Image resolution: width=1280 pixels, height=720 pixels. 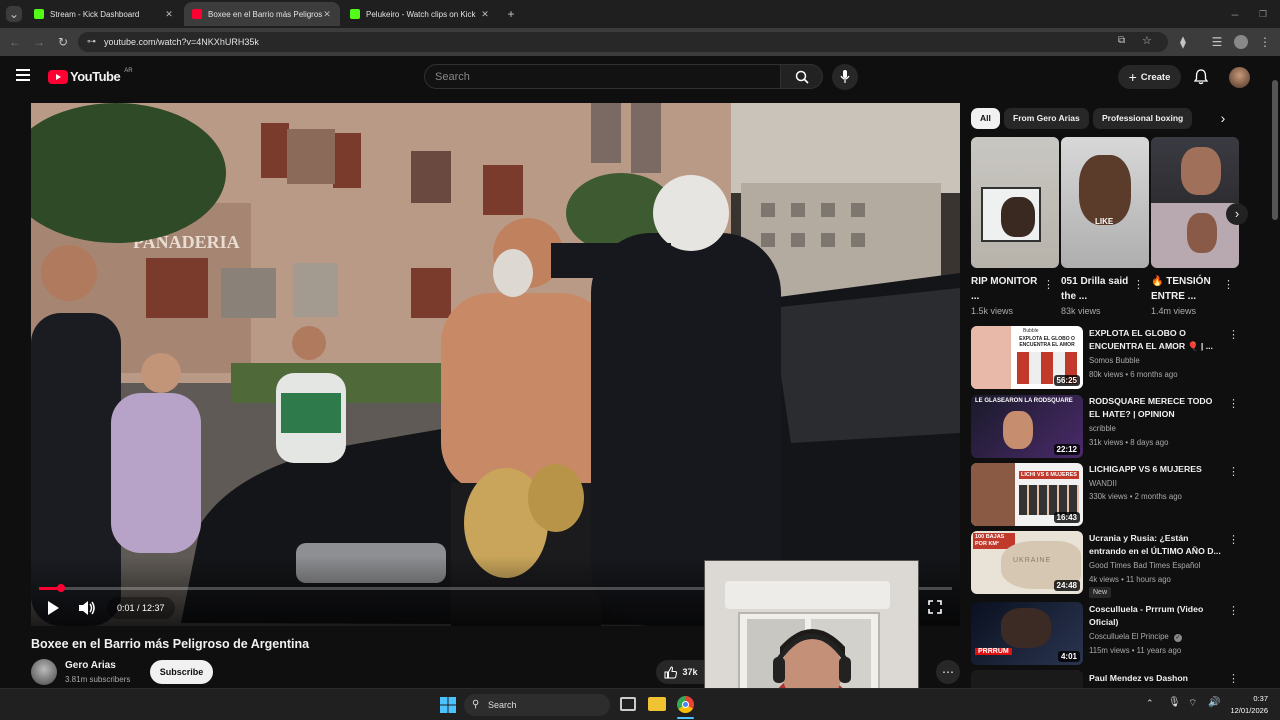 What do you see at coordinates (1027, 562) in the screenshot?
I see `recommended-thumbnail: 100 BAJAS POR KM² UKRAINE 24:48` at bounding box center [1027, 562].